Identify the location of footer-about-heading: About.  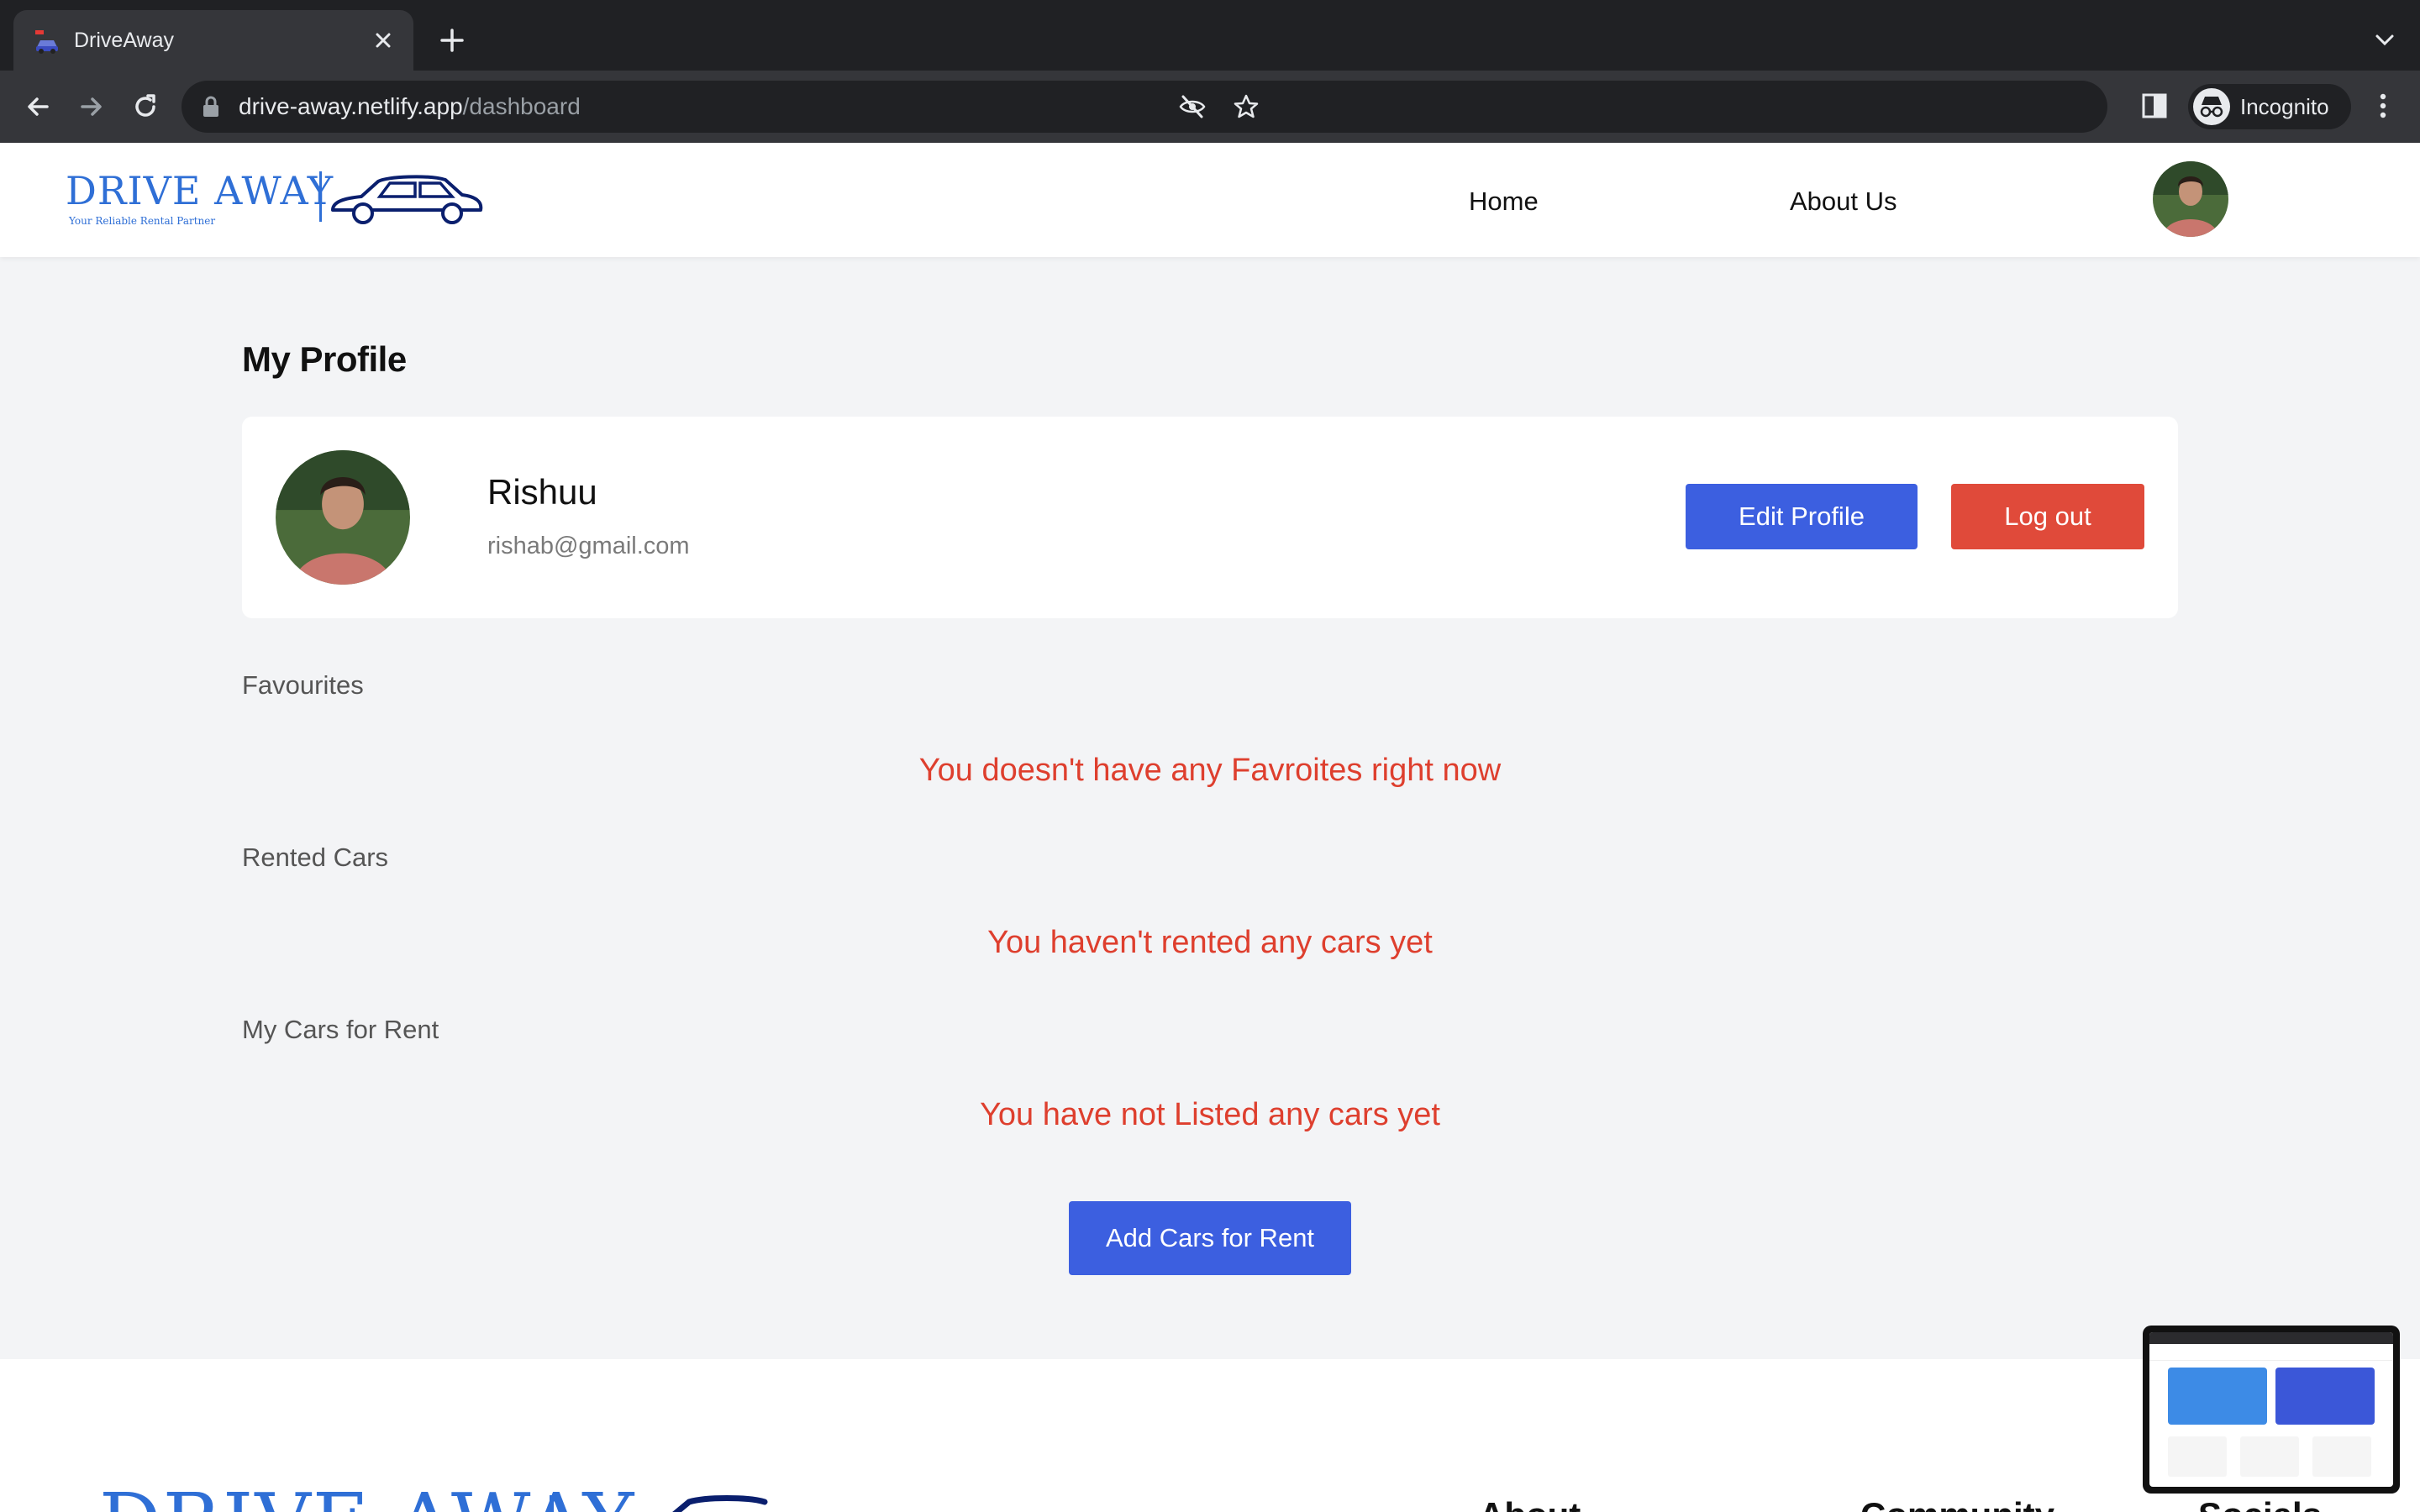
(1530, 1503).